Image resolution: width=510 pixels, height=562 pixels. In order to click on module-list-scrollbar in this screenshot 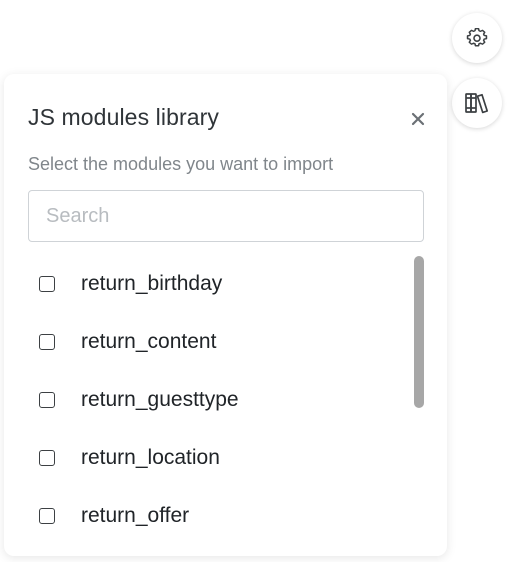, I will do `click(419, 332)`.